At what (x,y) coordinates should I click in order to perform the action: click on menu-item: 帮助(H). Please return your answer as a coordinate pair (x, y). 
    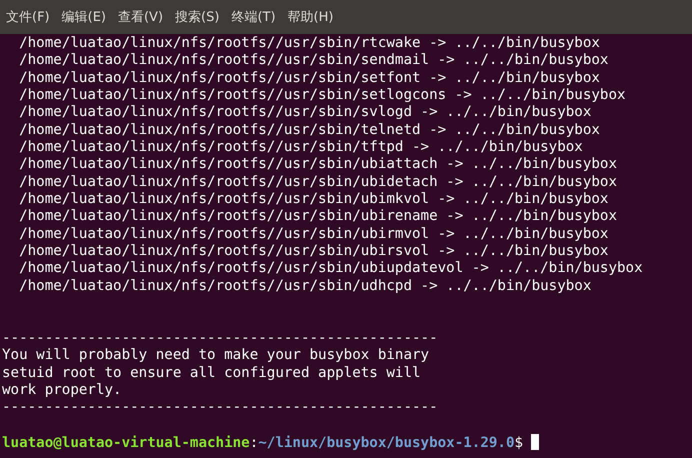
    Looking at the image, I should click on (311, 17).